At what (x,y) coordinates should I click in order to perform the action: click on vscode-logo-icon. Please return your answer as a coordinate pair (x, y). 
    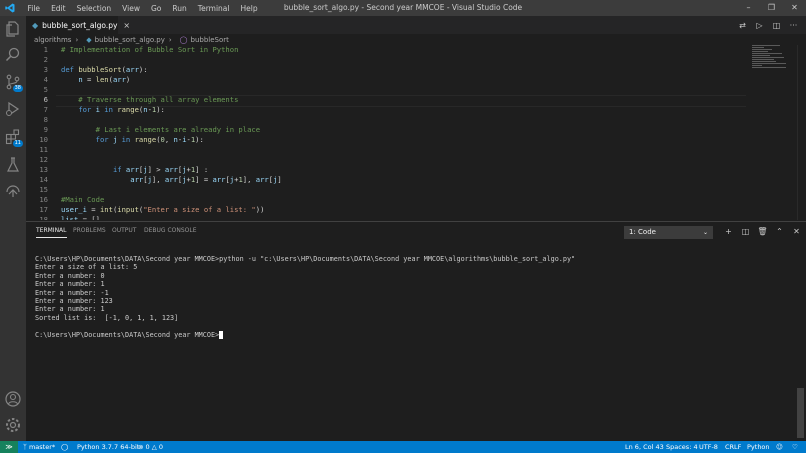
    Looking at the image, I should click on (10, 8).